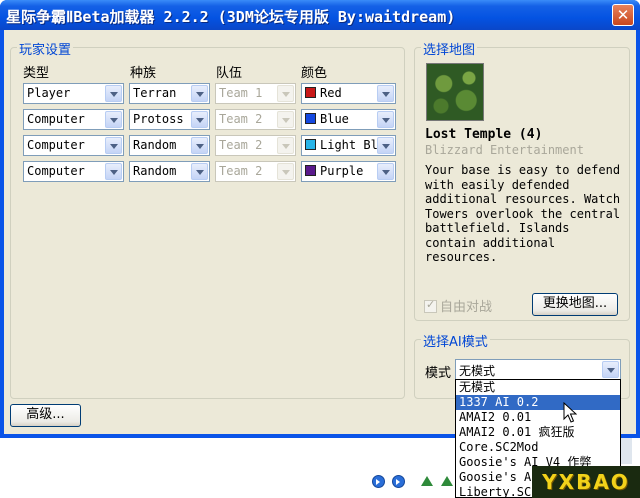 This screenshot has height=498, width=640. Describe the element at coordinates (229, 73) in the screenshot. I see `header-team: 队伍` at that location.